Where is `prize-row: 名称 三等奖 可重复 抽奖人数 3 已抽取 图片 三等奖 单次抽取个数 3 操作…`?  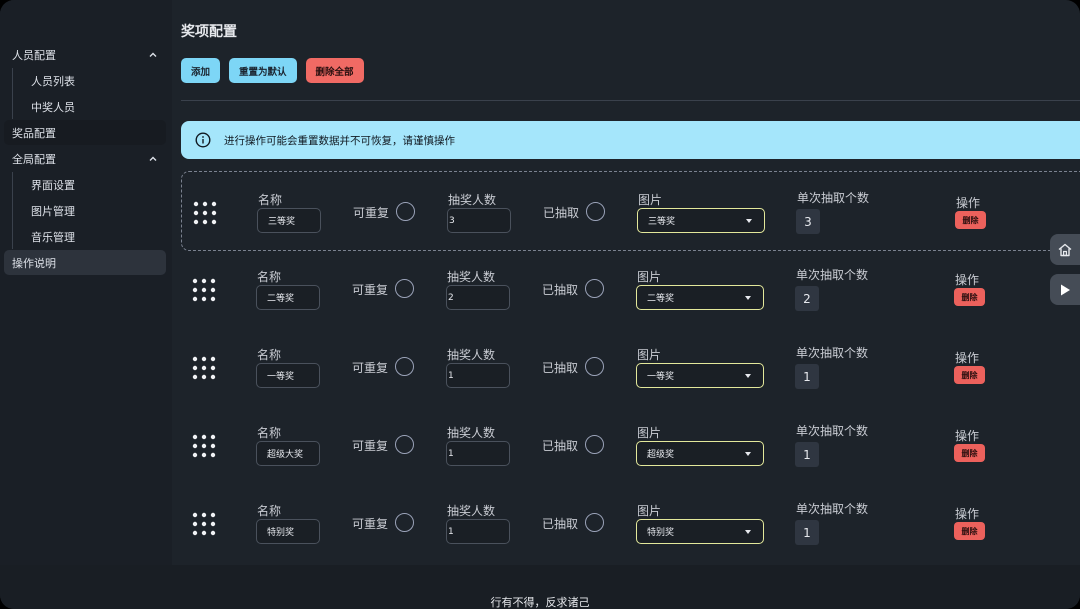
prize-row: 名称 三等奖 可重复 抽奖人数 3 已抽取 图片 三等奖 单次抽取个数 3 操作… is located at coordinates (630, 211).